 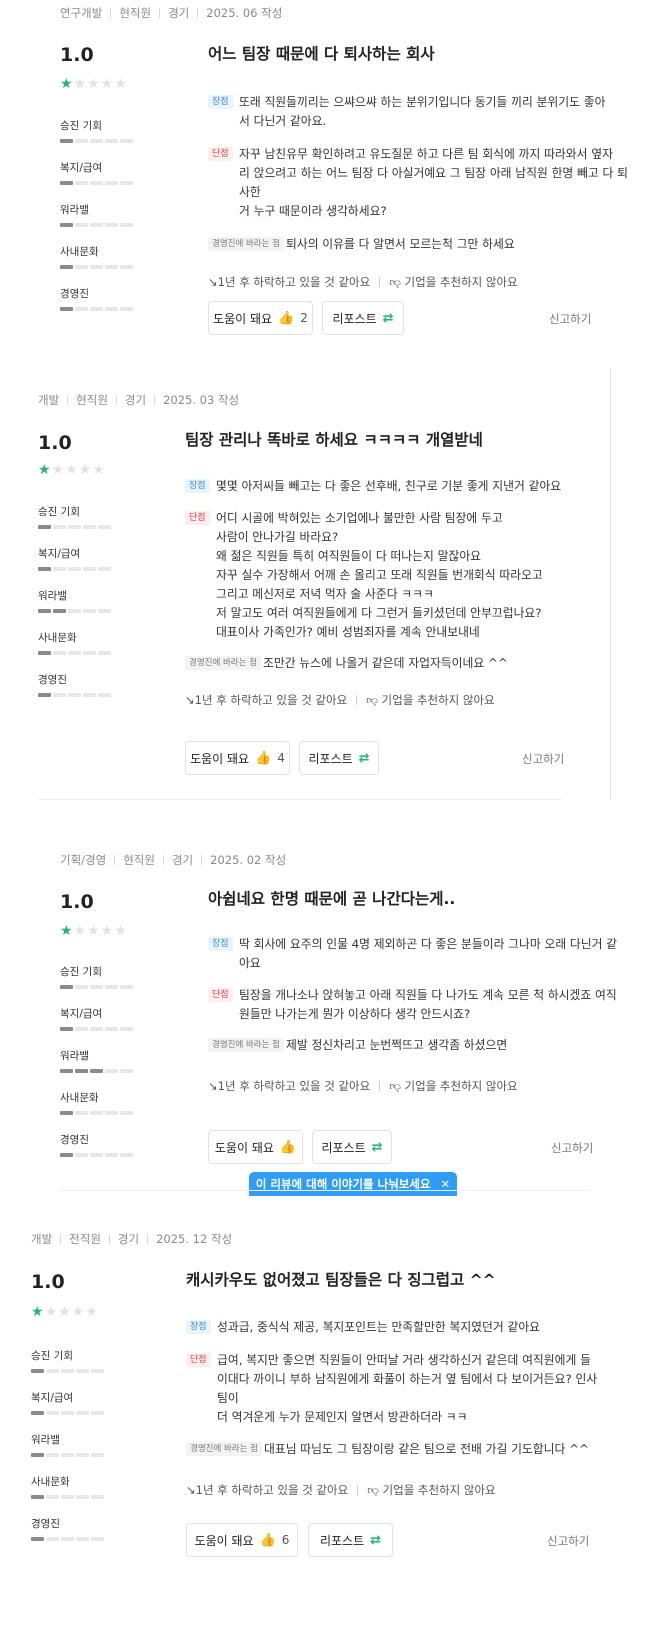 What do you see at coordinates (353, 1184) in the screenshot?
I see `discussion-popup: 이 리뷰에 대해 이야기를 나눠보세요 ✕` at bounding box center [353, 1184].